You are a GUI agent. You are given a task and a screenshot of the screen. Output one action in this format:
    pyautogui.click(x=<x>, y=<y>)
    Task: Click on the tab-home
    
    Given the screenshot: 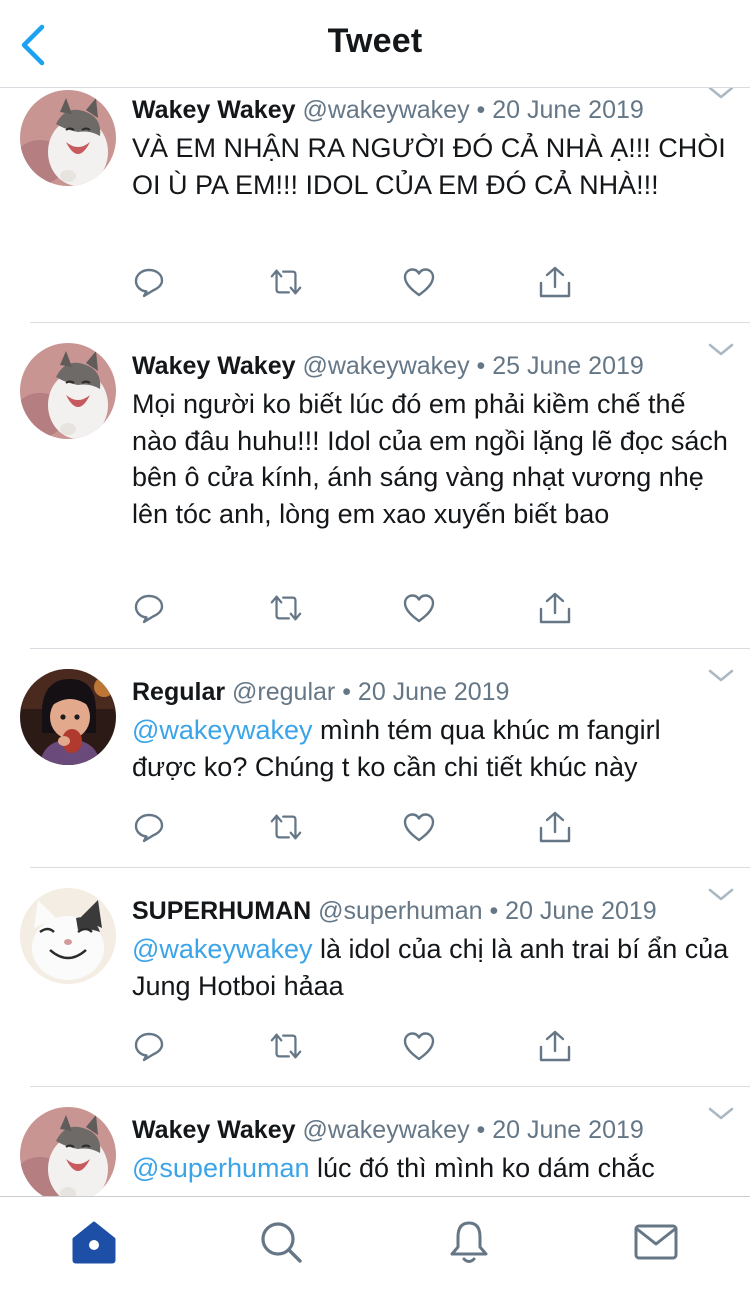 What is the action you would take?
    pyautogui.click(x=94, y=1242)
    